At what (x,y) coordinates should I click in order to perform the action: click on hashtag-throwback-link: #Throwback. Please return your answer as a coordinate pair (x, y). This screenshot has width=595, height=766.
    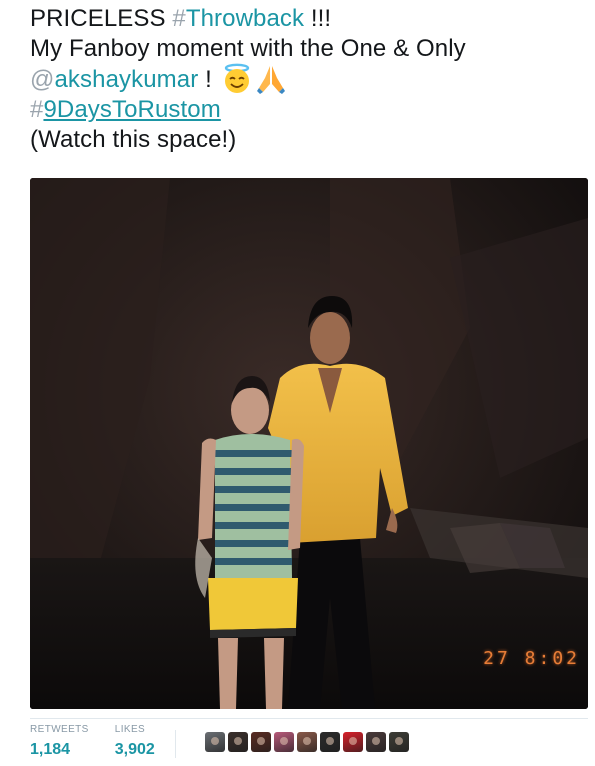
    Looking at the image, I should click on (238, 18).